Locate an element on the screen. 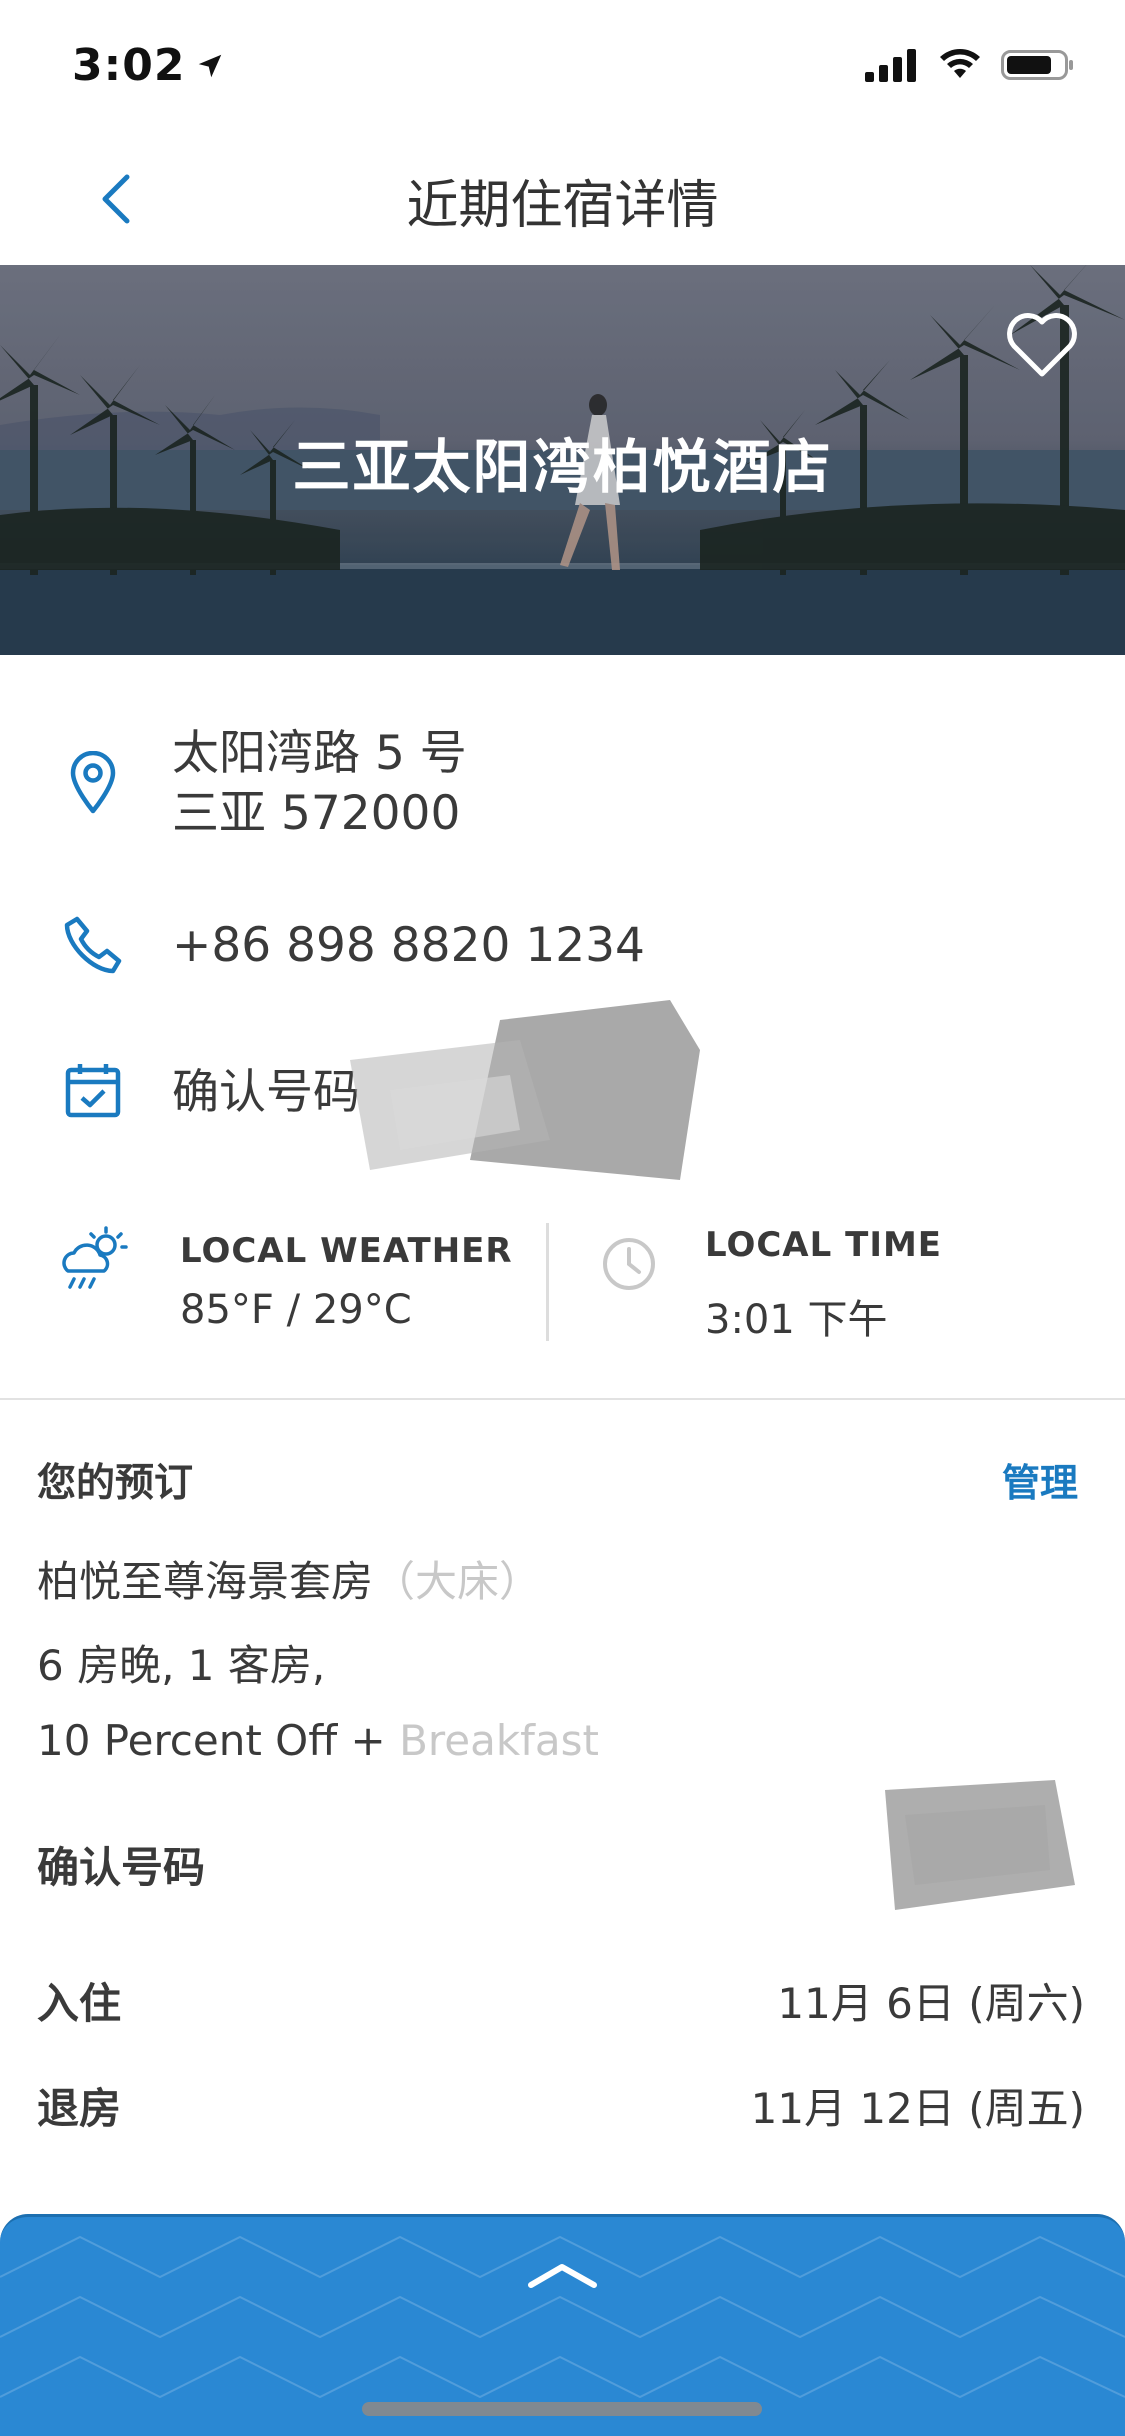 This screenshot has width=1125, height=2436. weather-time-divider is located at coordinates (547, 1282).